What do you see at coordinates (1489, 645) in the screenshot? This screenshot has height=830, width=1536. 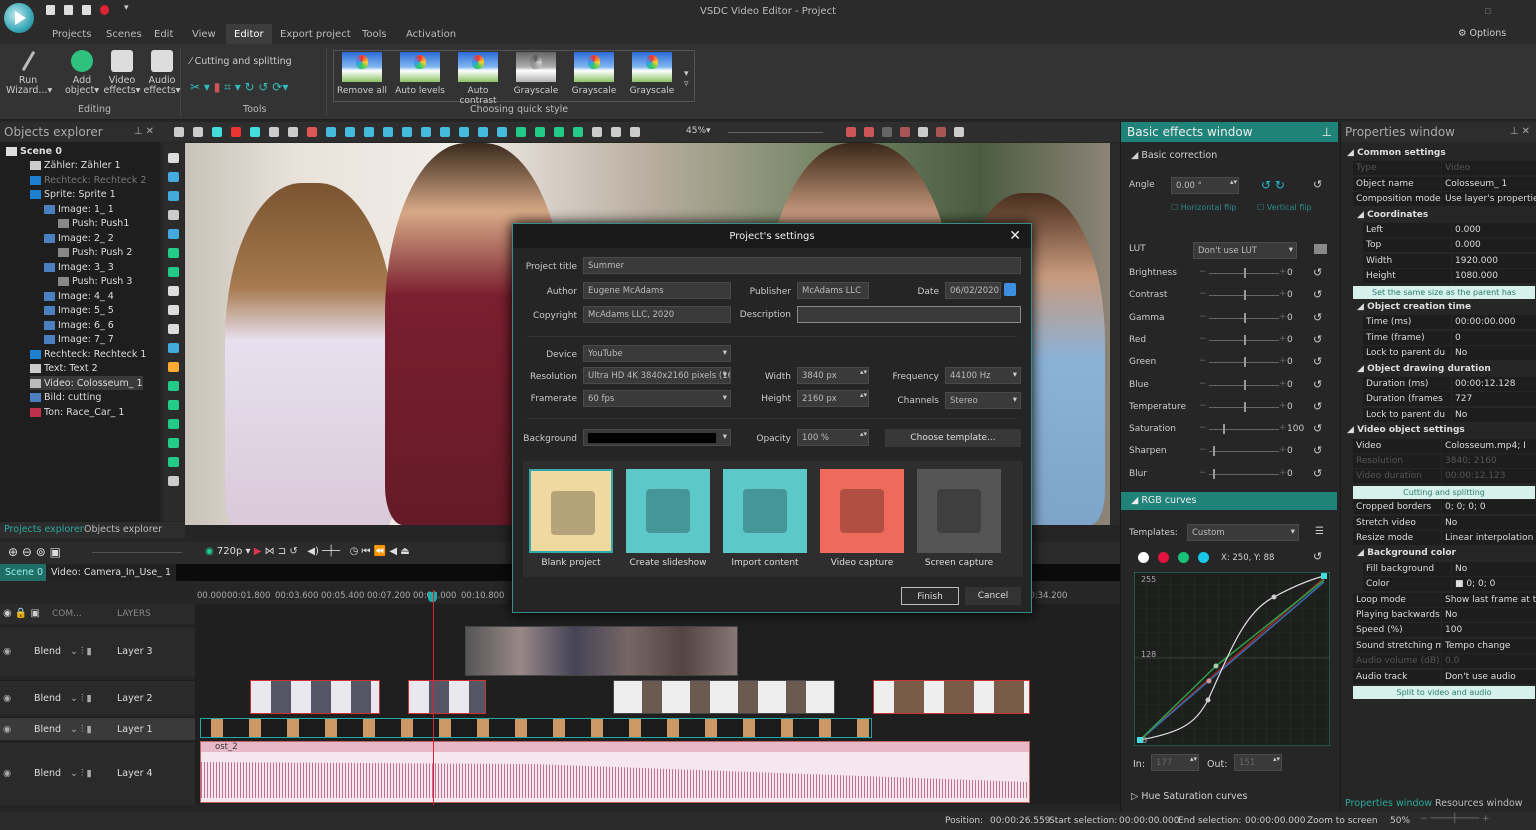 I see `property-value: Tempo change` at bounding box center [1489, 645].